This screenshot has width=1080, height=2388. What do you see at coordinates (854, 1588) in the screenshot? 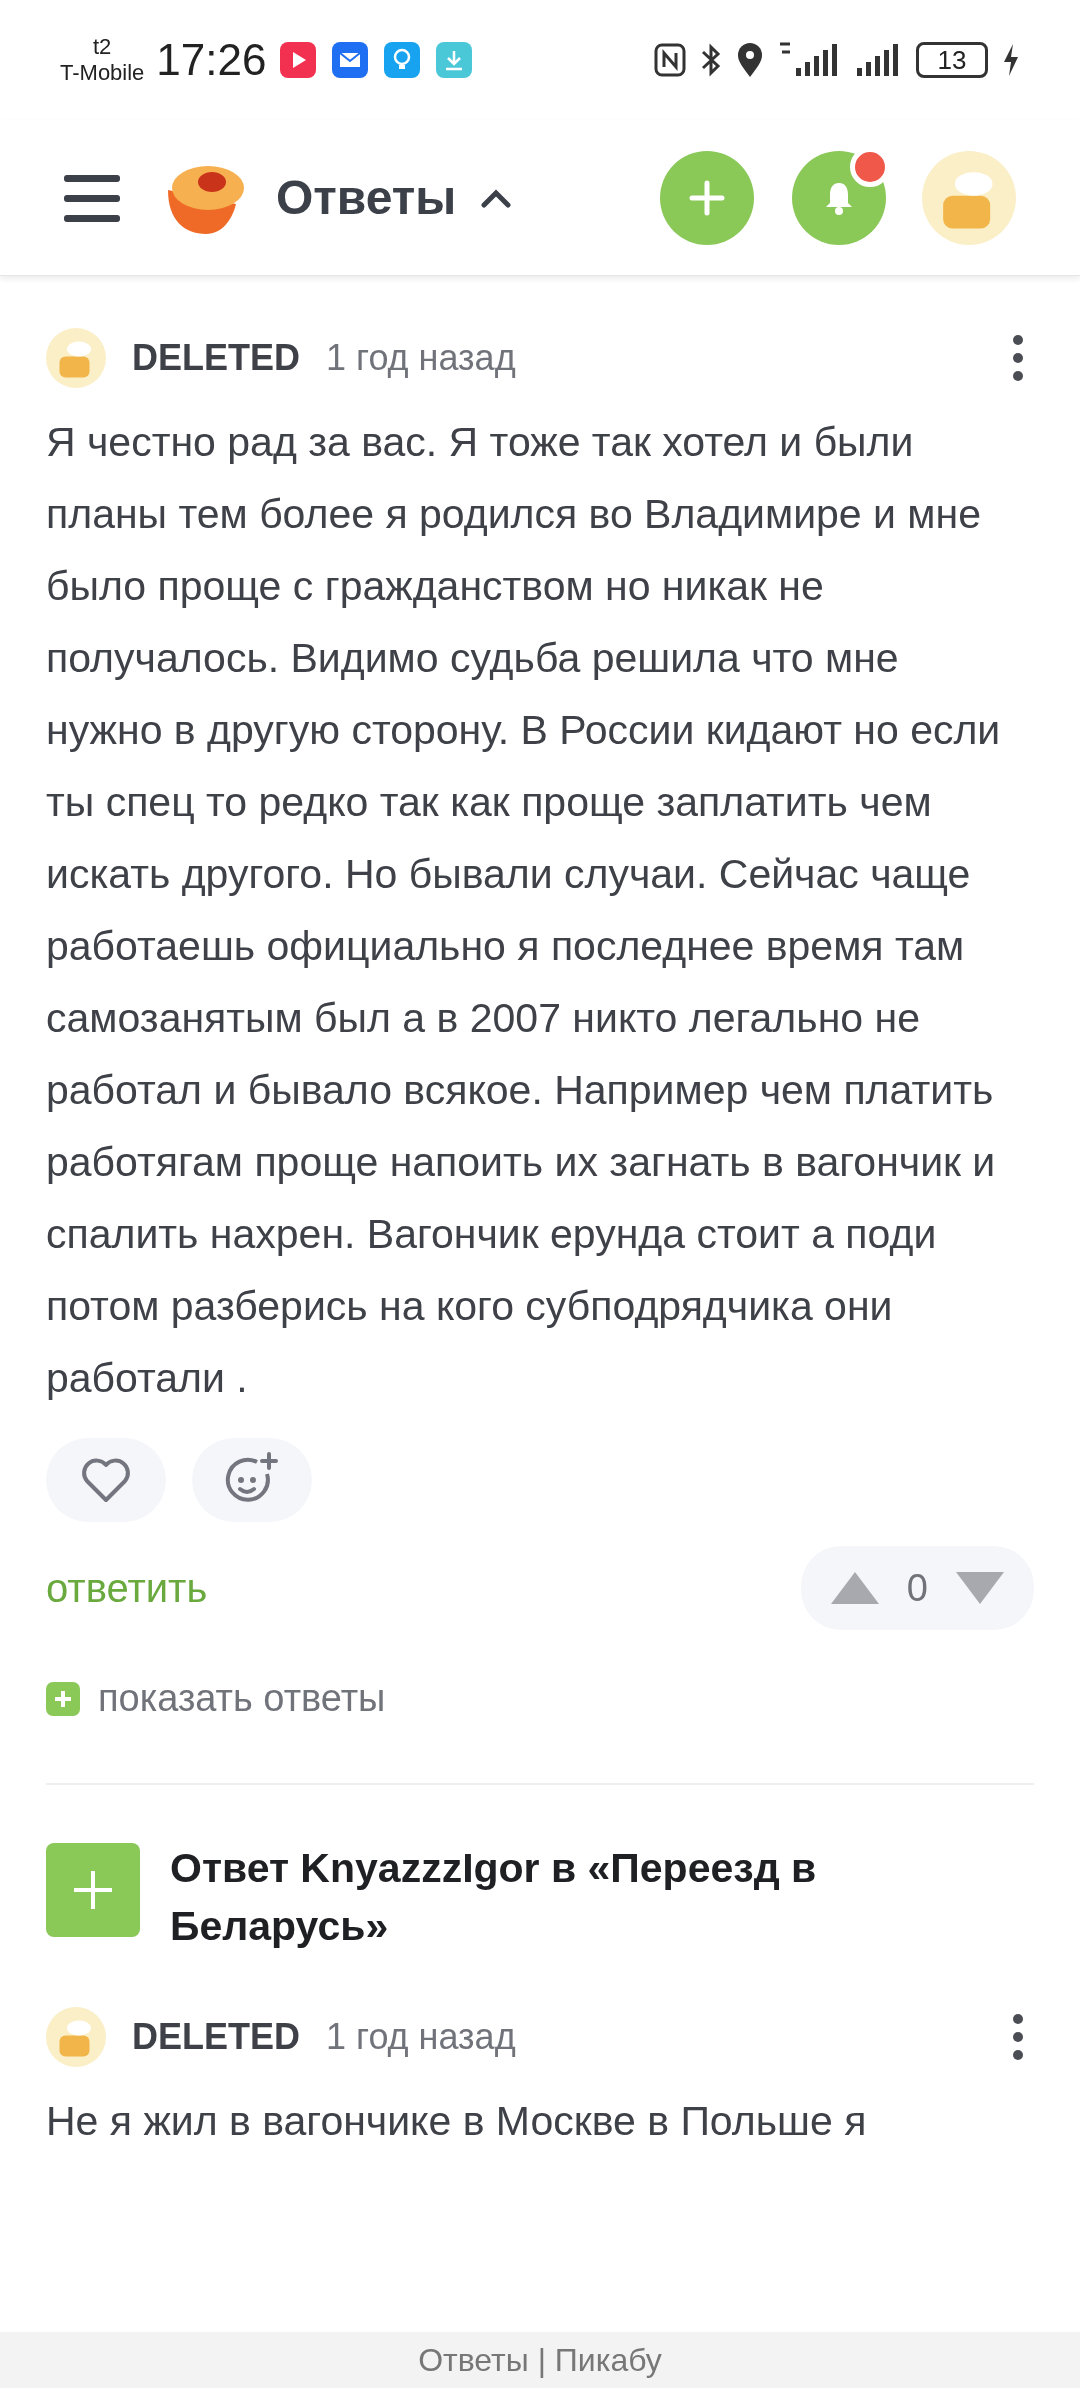
I see `upvote-icon` at bounding box center [854, 1588].